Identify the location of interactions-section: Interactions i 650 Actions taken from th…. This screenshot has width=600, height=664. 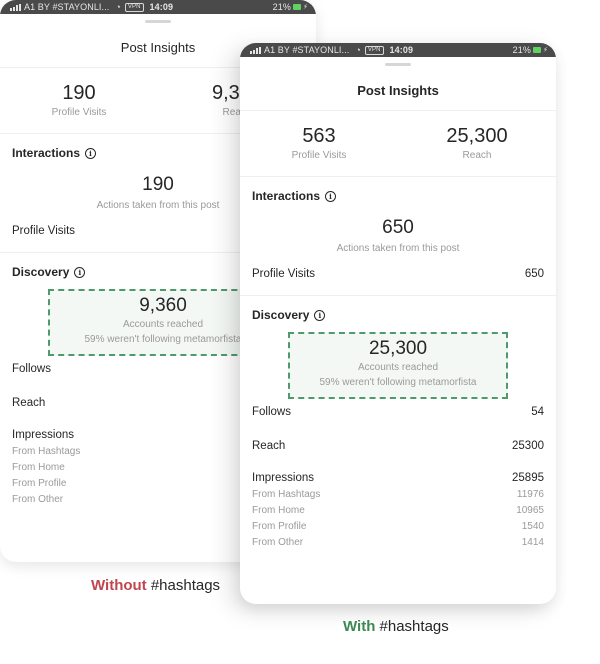
(398, 236).